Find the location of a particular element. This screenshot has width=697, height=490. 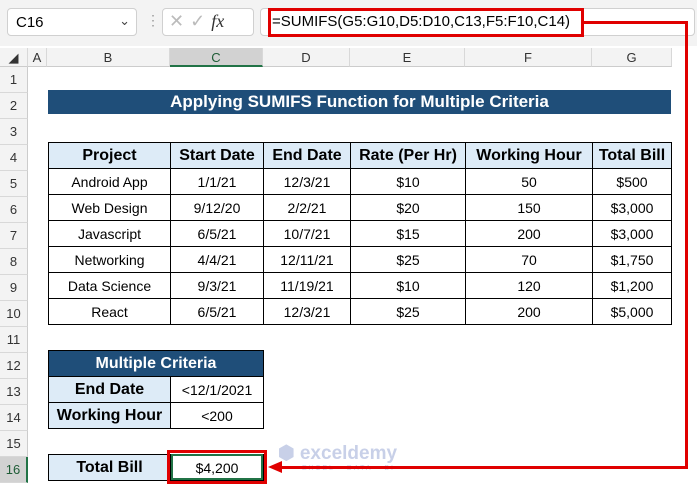

formula-highlight is located at coordinates (426, 22).